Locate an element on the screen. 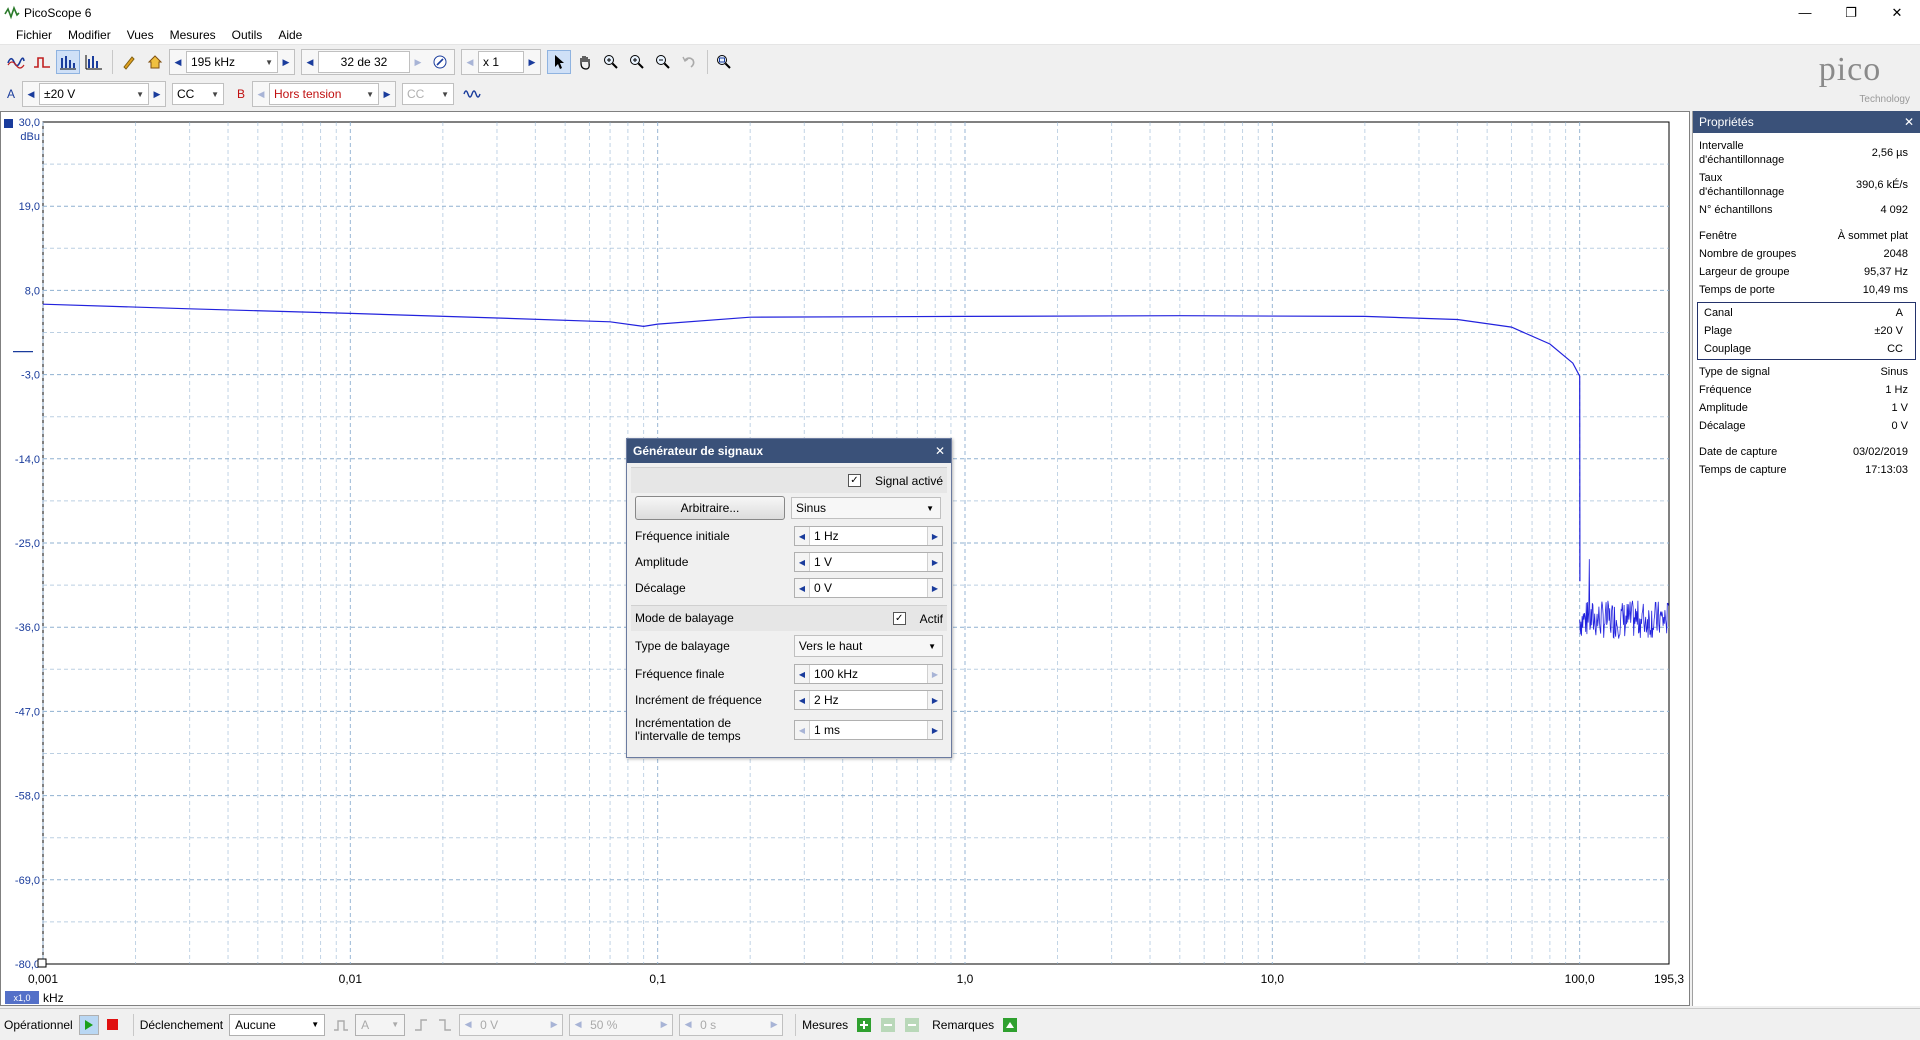 The height and width of the screenshot is (1040, 1920). freq-range-next-icon: ▶ is located at coordinates (286, 62).